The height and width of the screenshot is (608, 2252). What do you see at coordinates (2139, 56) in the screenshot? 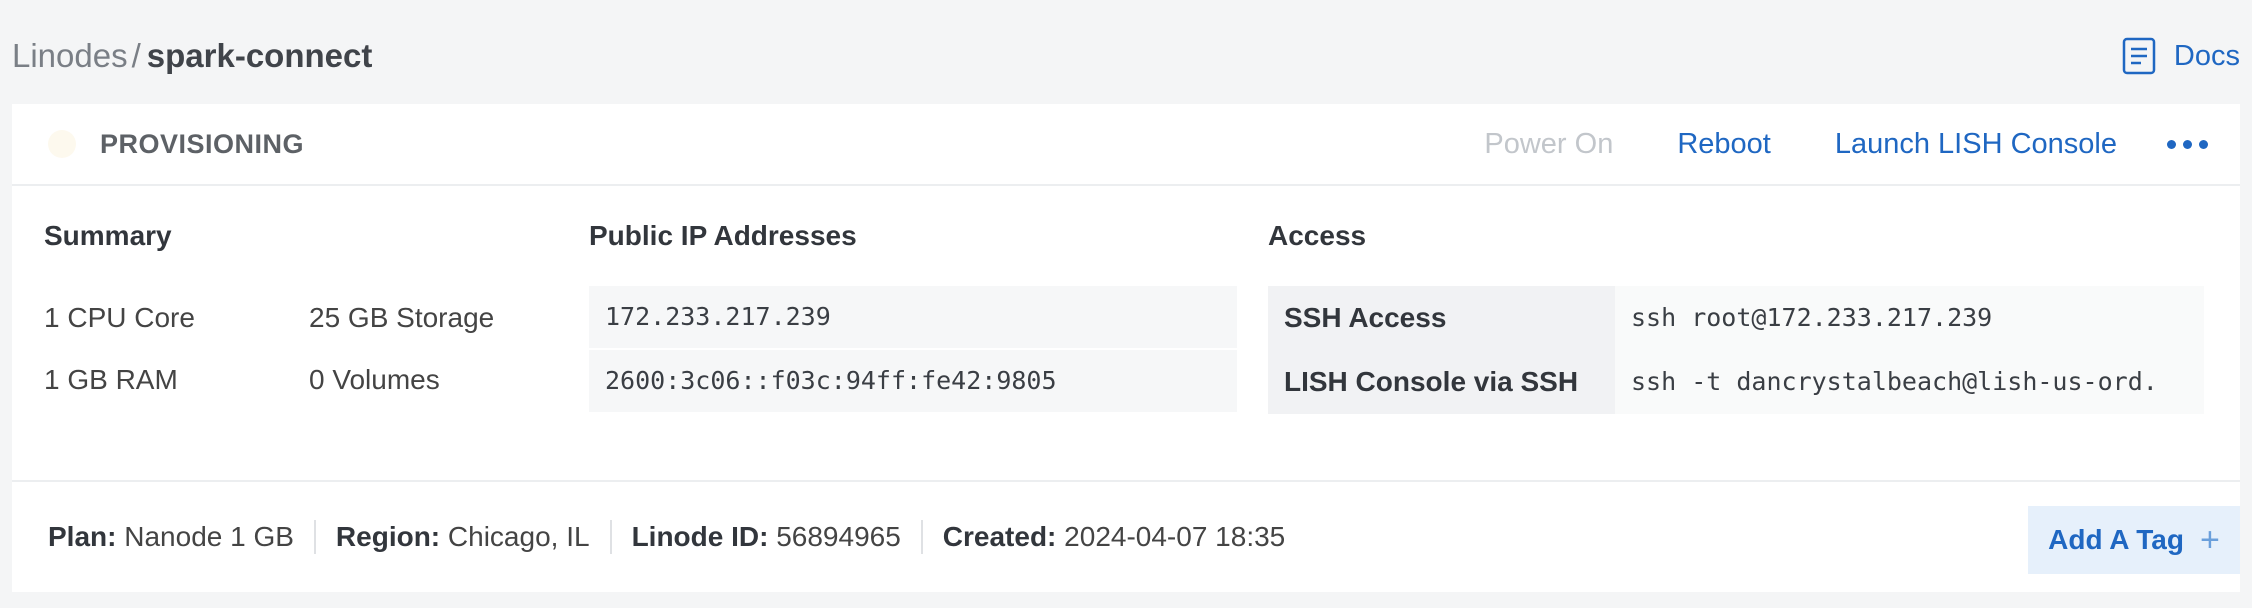
I see `docs-icon` at bounding box center [2139, 56].